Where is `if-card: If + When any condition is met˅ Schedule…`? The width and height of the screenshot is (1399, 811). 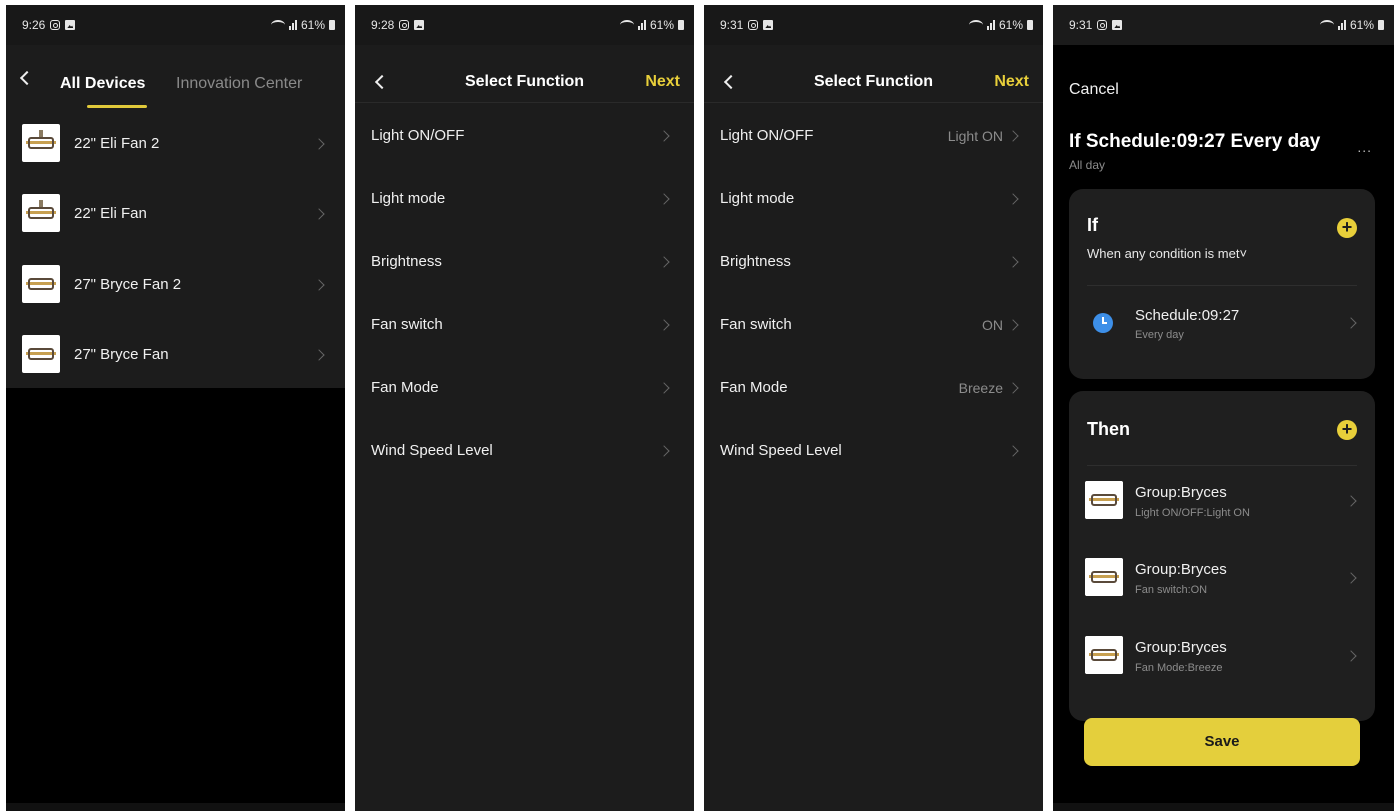 if-card: If + When any condition is met˅ Schedule… is located at coordinates (1222, 284).